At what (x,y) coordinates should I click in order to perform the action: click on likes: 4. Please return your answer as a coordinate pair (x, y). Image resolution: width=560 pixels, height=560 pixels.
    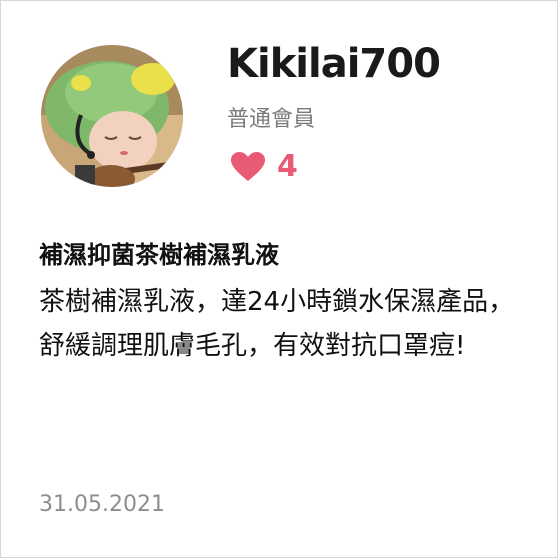
    Looking at the image, I should click on (264, 166).